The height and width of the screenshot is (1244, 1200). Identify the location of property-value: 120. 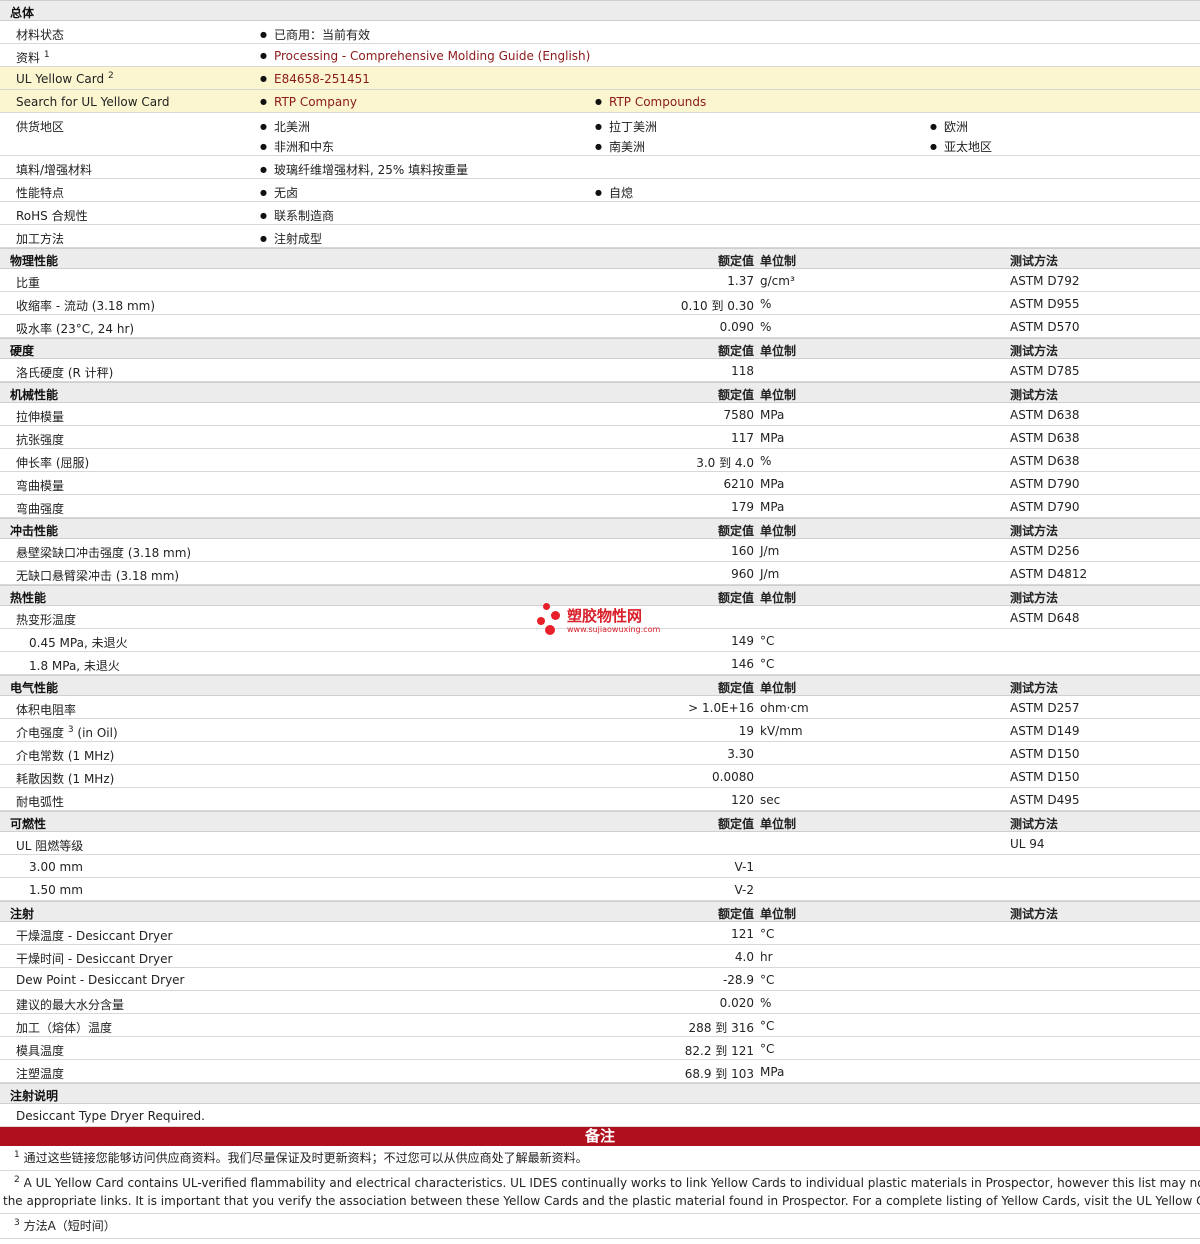
(742, 800).